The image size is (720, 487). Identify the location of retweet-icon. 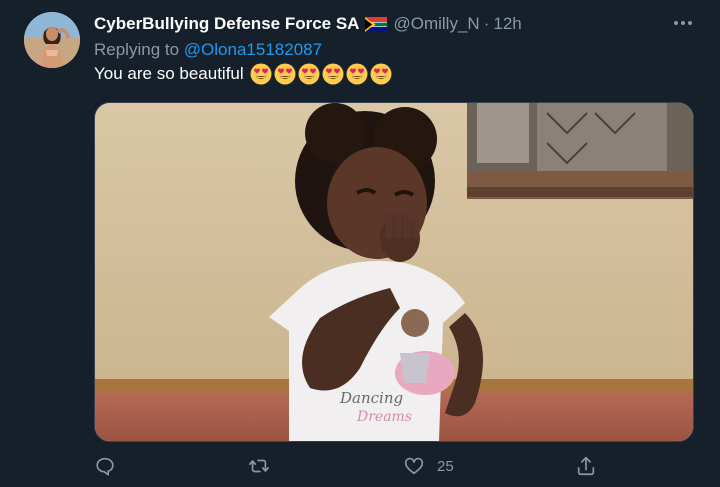
(259, 466).